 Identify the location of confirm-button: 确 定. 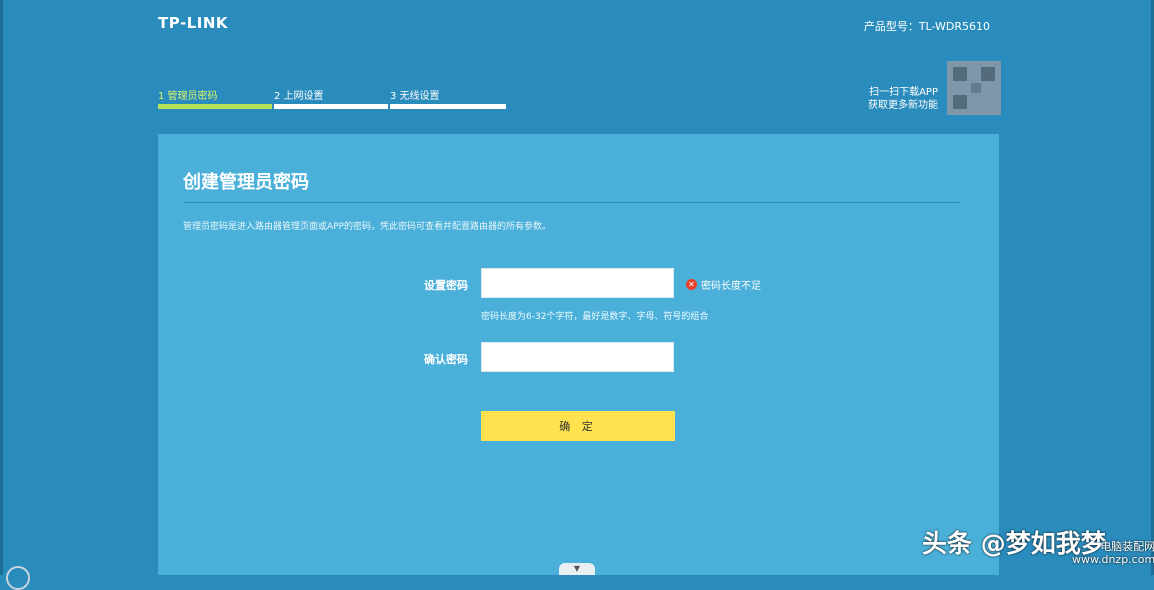
(578, 426).